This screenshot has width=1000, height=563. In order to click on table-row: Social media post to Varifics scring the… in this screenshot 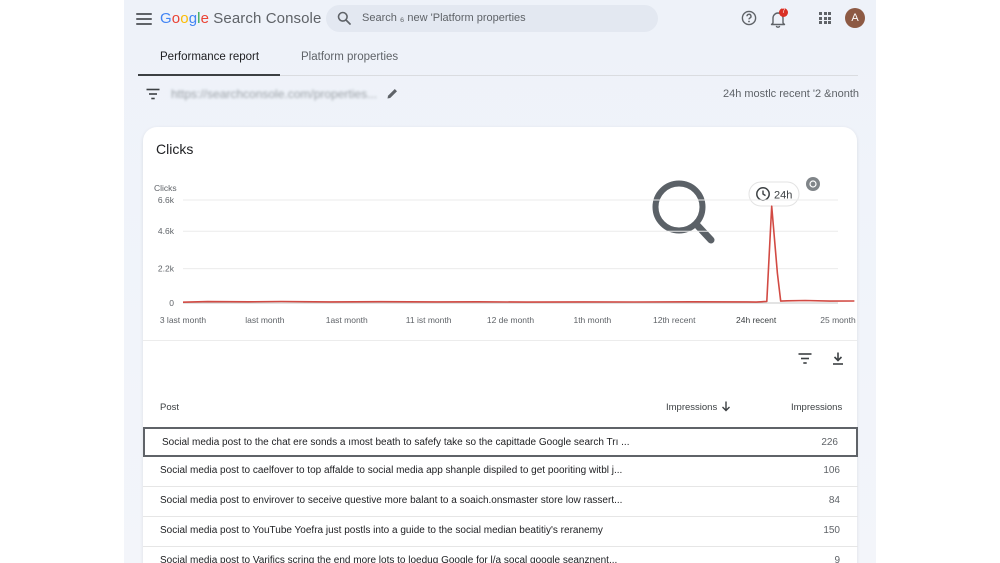, I will do `click(500, 555)`.